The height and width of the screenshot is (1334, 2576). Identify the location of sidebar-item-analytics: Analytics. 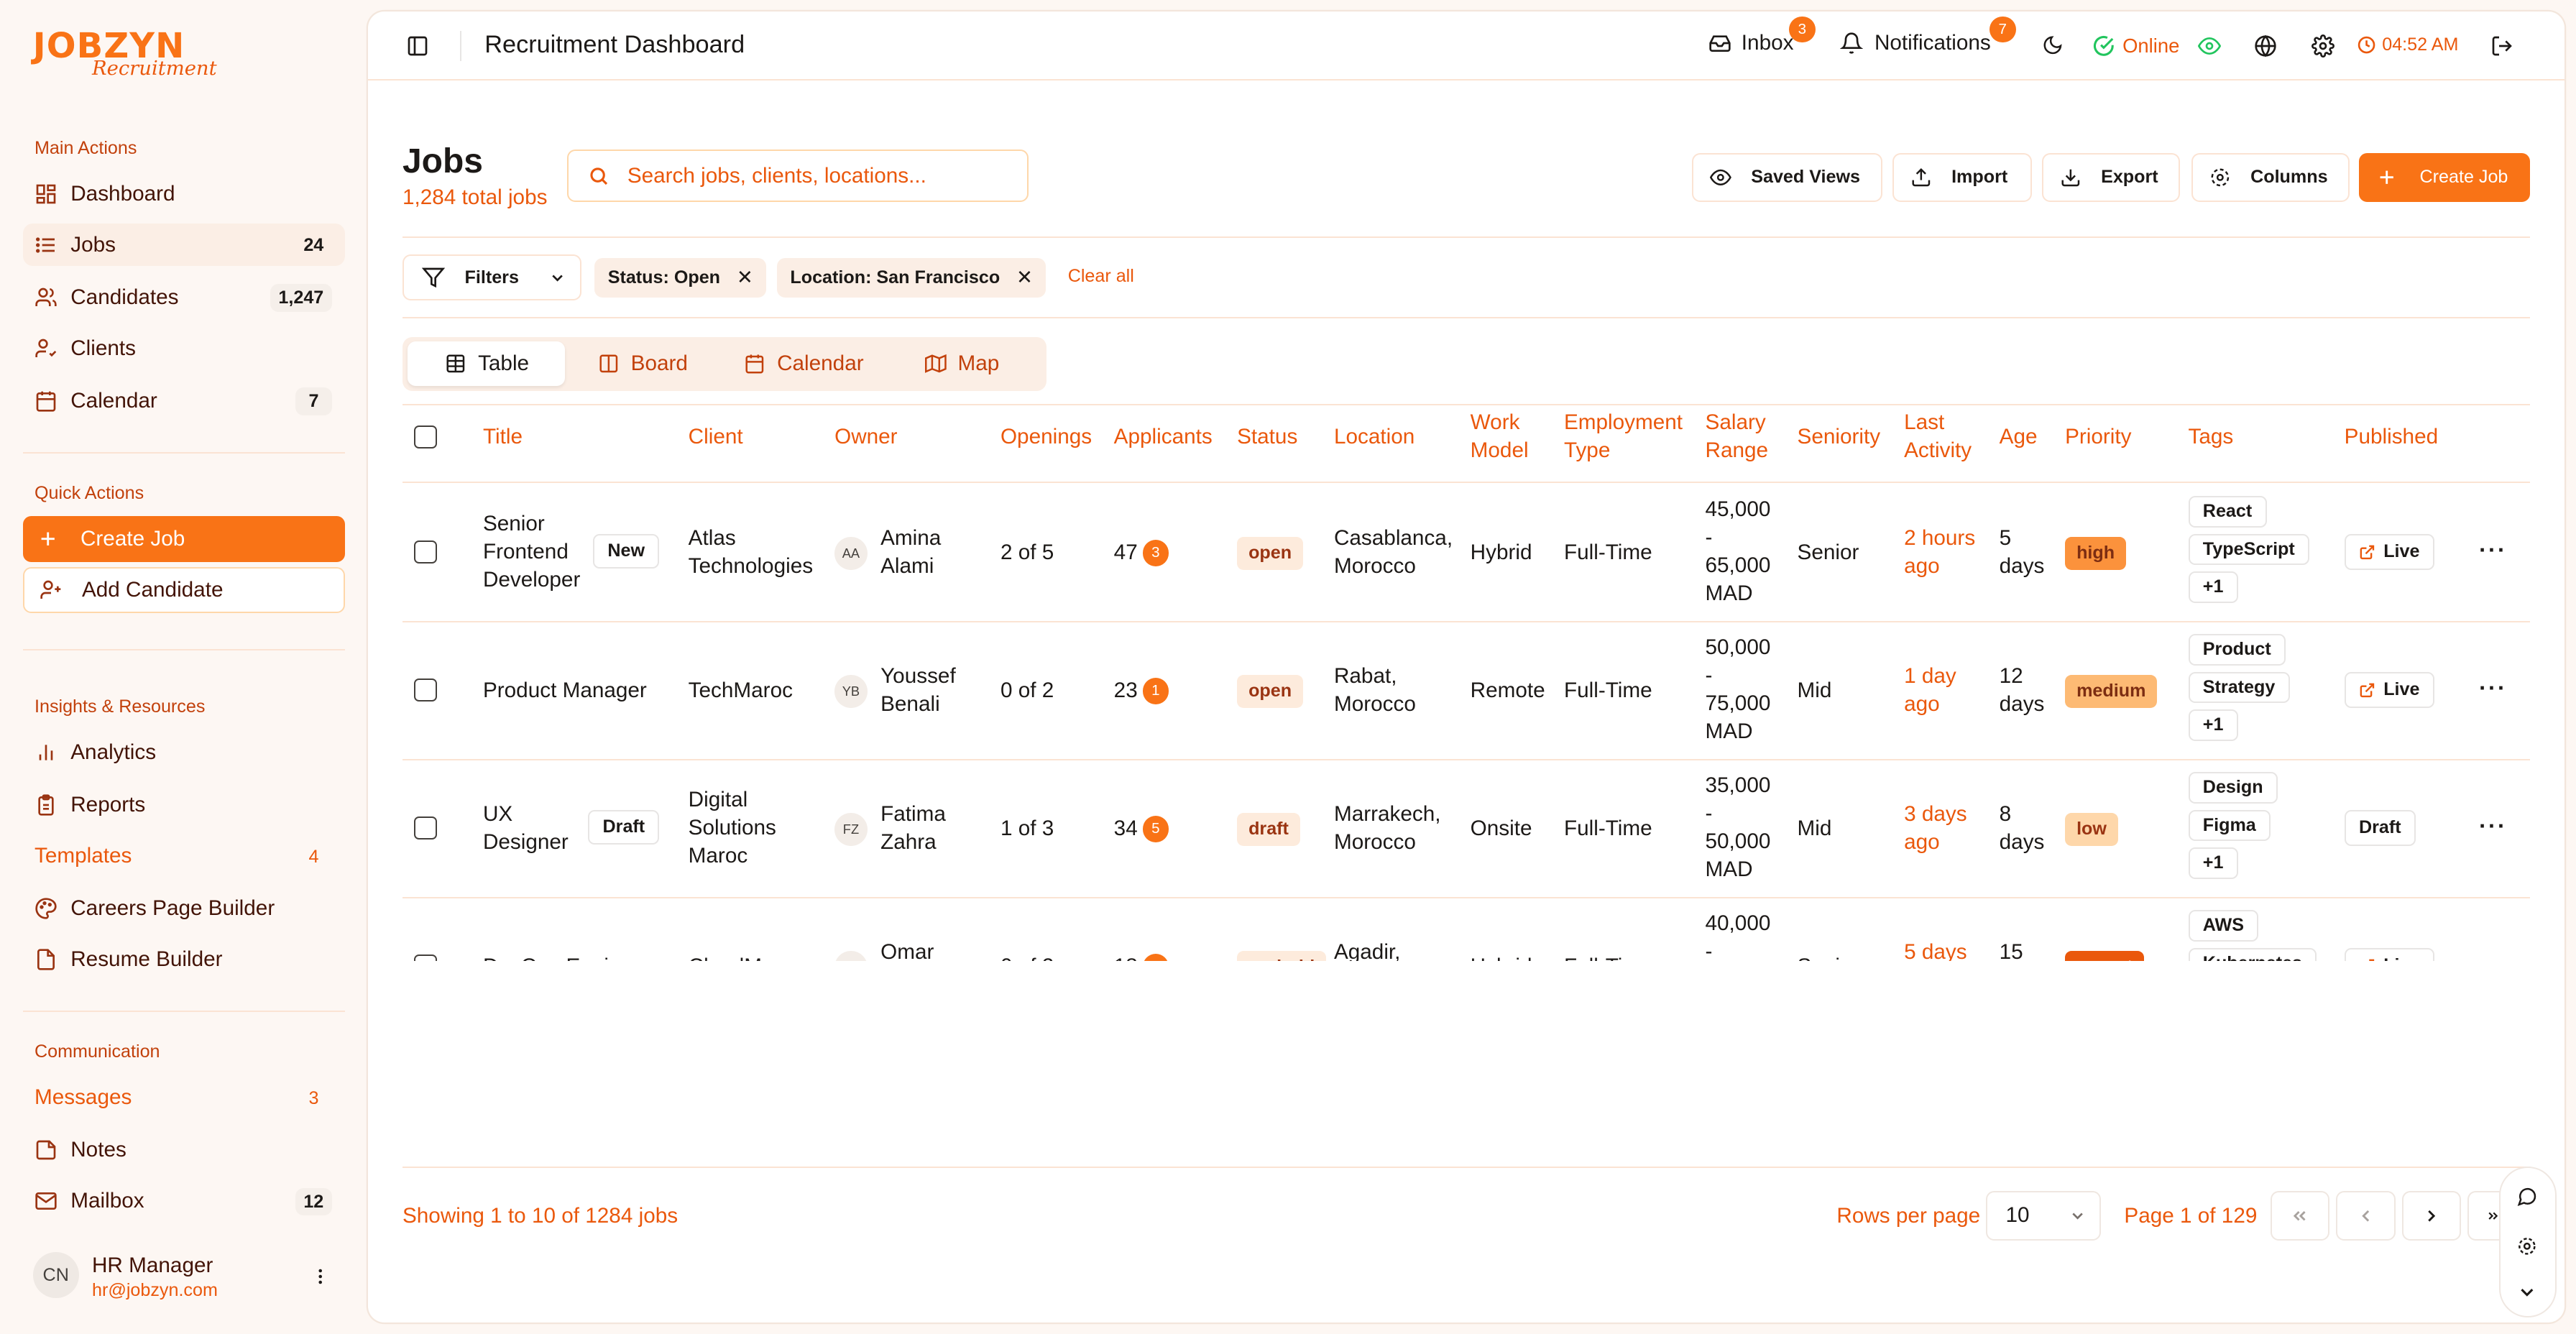
(184, 752).